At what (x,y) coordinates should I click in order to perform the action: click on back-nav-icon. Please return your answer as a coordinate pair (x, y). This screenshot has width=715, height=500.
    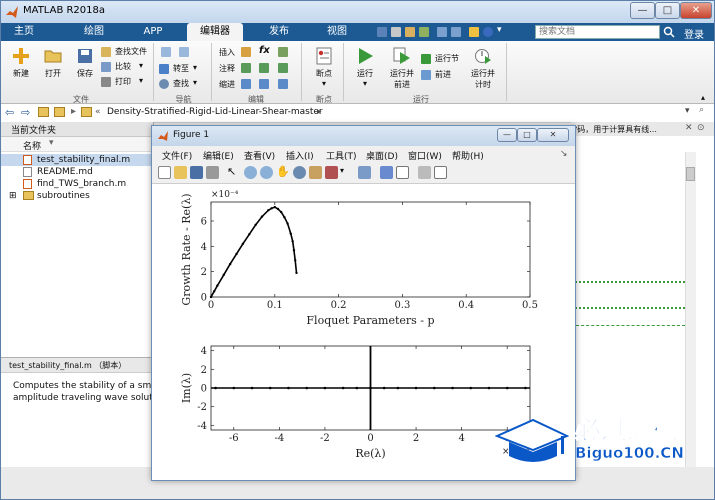
    Looking at the image, I should click on (166, 52).